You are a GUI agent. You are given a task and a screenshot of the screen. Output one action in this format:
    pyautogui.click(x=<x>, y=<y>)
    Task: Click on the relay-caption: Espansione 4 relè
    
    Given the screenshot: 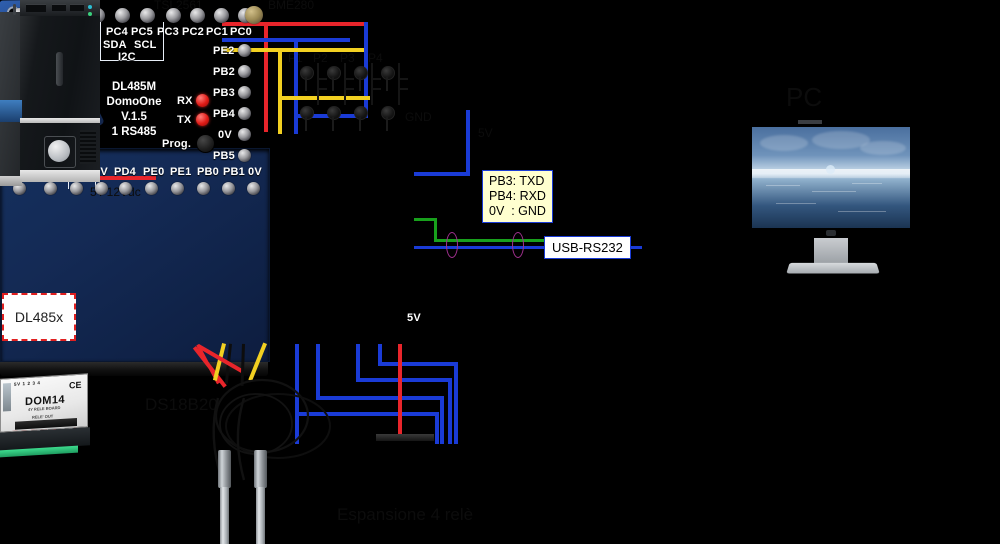 What is the action you would take?
    pyautogui.click(x=405, y=514)
    